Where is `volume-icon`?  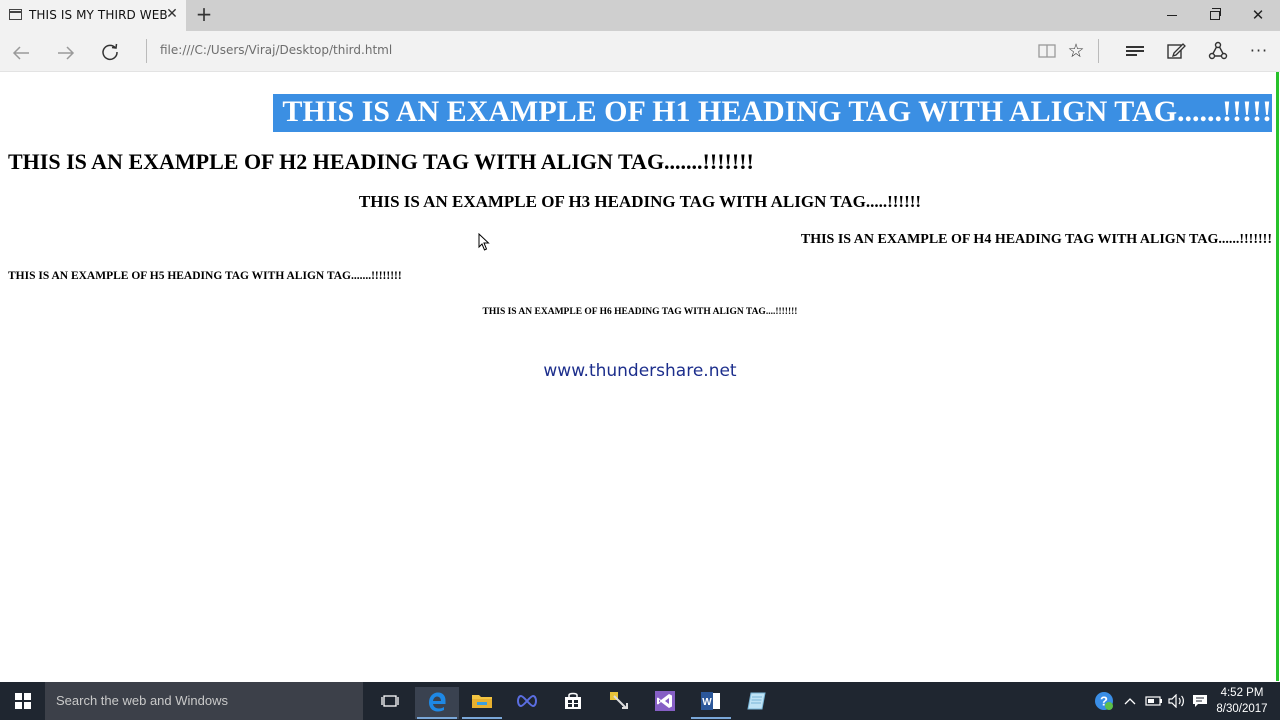 volume-icon is located at coordinates (1177, 701).